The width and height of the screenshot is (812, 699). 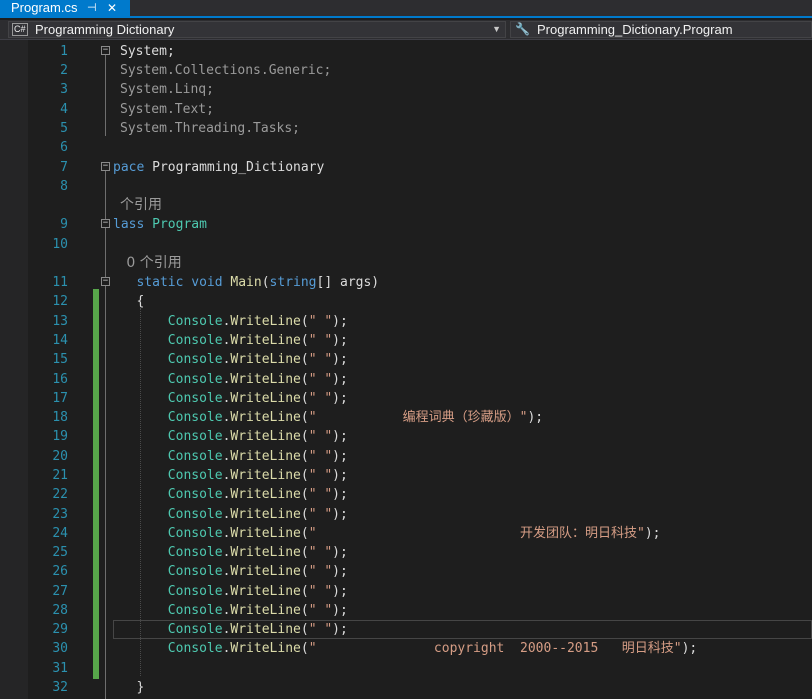 I want to click on code-token: {, so click(x=129, y=301).